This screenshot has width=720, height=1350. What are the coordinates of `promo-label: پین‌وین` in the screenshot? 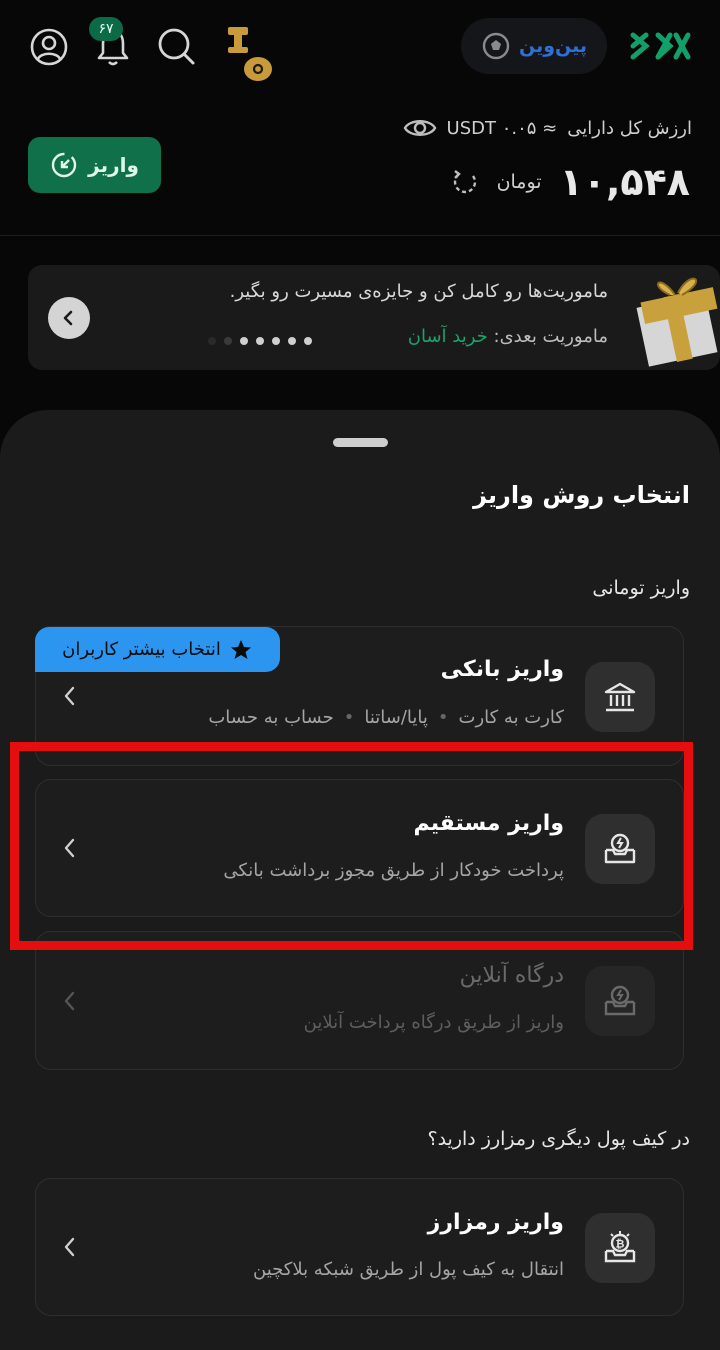 It's located at (553, 46).